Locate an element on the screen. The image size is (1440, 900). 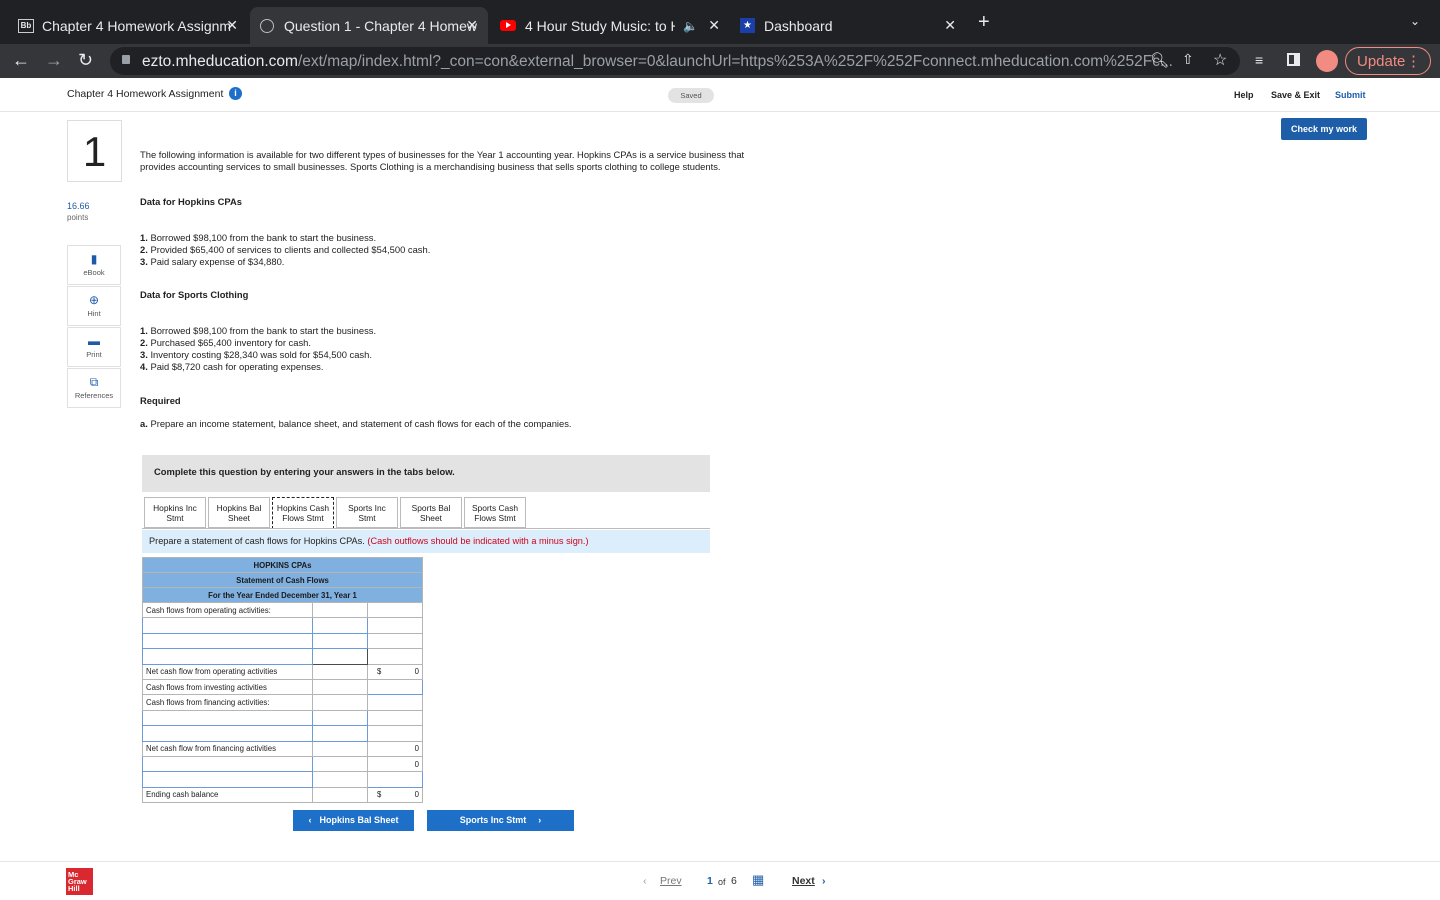
question-number: 1 is located at coordinates (94, 151).